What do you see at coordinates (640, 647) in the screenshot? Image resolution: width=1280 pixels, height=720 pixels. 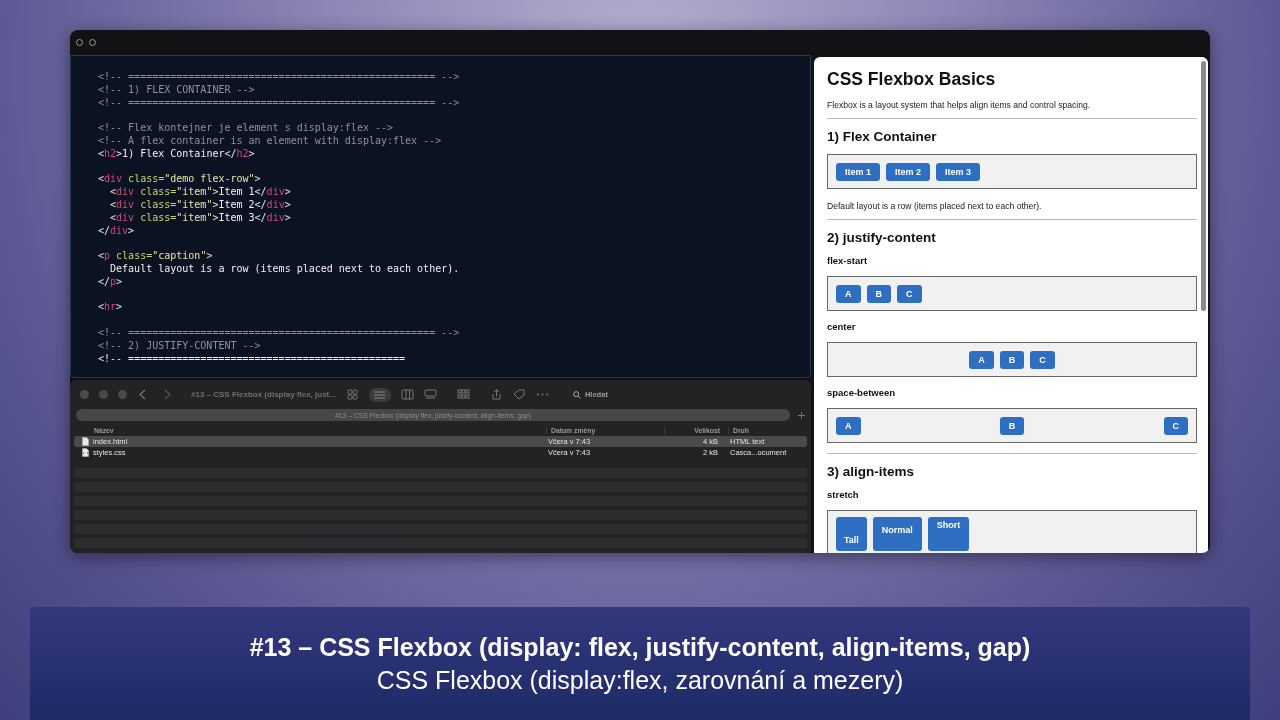 I see `video-title: #13 – CSS Flexbox (display: flex, justify-content, align-items, gap)` at bounding box center [640, 647].